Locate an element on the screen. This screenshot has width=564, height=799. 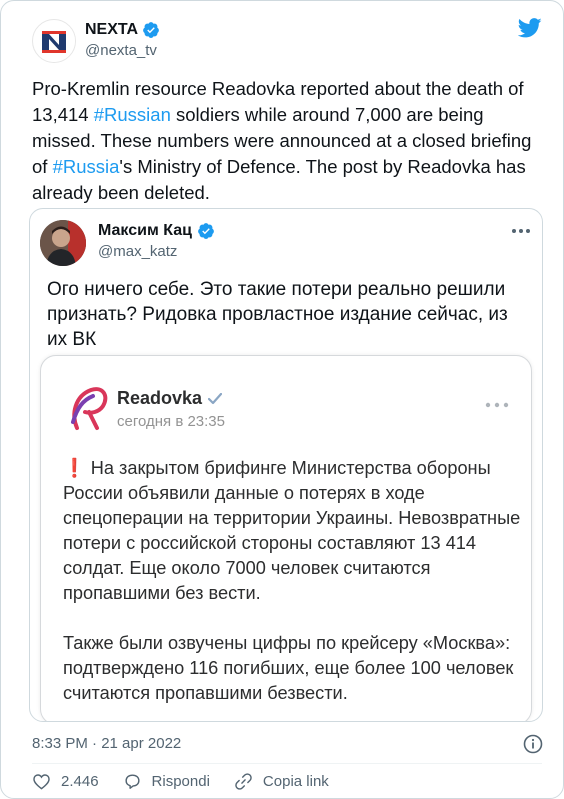
info-icon is located at coordinates (533, 744).